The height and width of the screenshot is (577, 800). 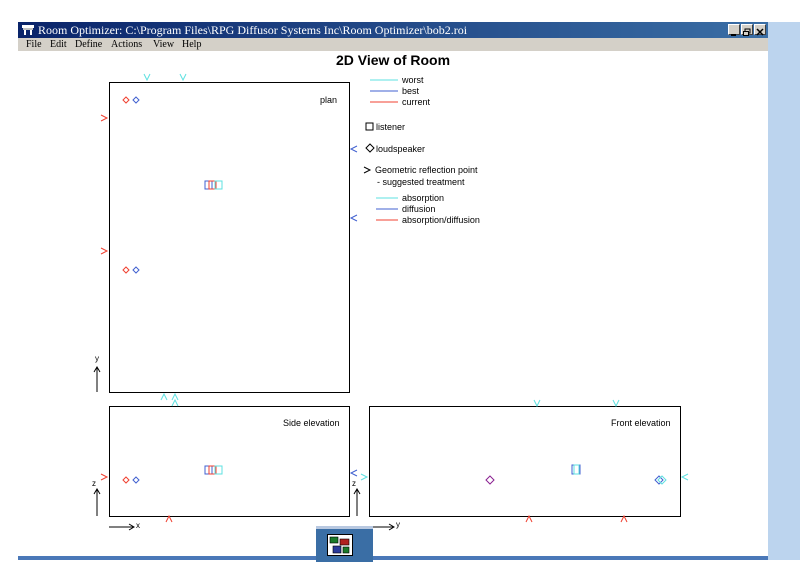 What do you see at coordinates (423, 198) in the screenshot?
I see `legend-absorption-label: absorption` at bounding box center [423, 198].